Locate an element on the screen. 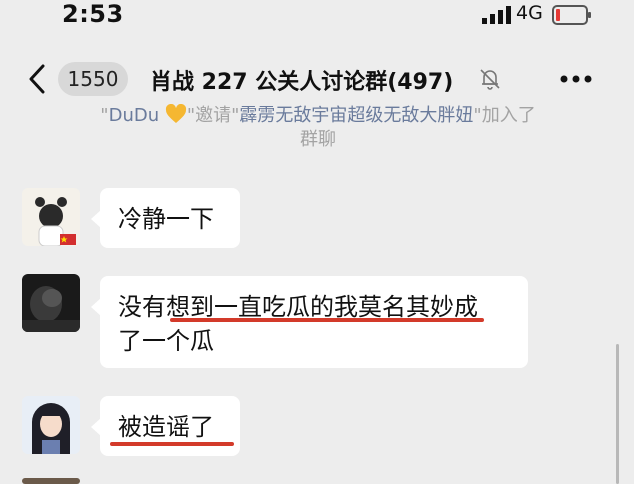  notice-line2: 群聊 is located at coordinates (318, 139).